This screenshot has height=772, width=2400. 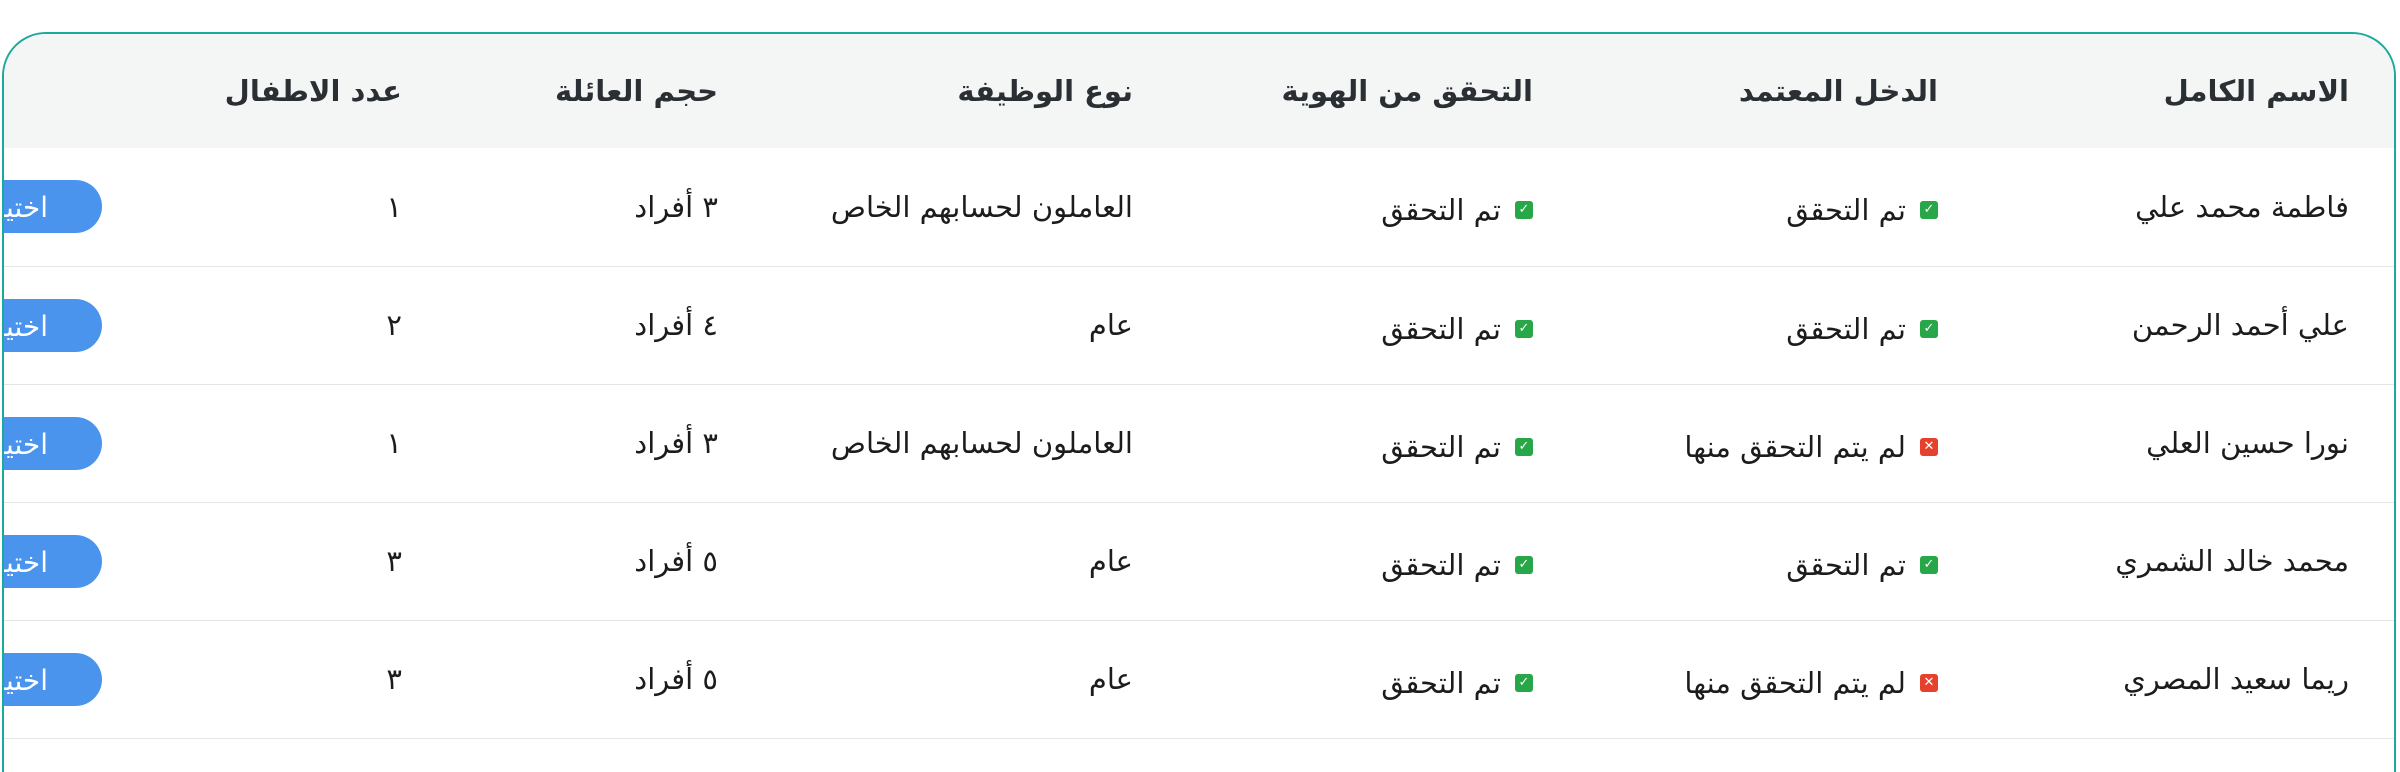 I want to click on cell-full-name: نورا حسين العلي, so click(x=2247, y=443).